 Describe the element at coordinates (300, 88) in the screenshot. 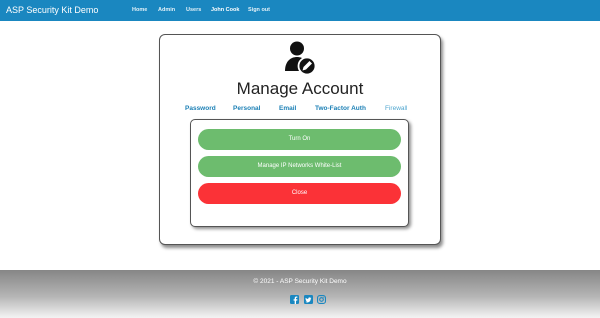

I see `page-title: Manage Account` at that location.